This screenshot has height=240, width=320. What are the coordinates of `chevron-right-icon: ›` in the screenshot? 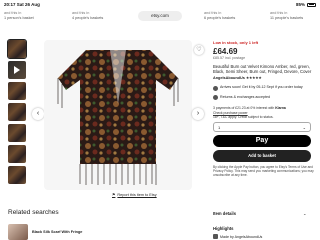 It's located at (198, 113).